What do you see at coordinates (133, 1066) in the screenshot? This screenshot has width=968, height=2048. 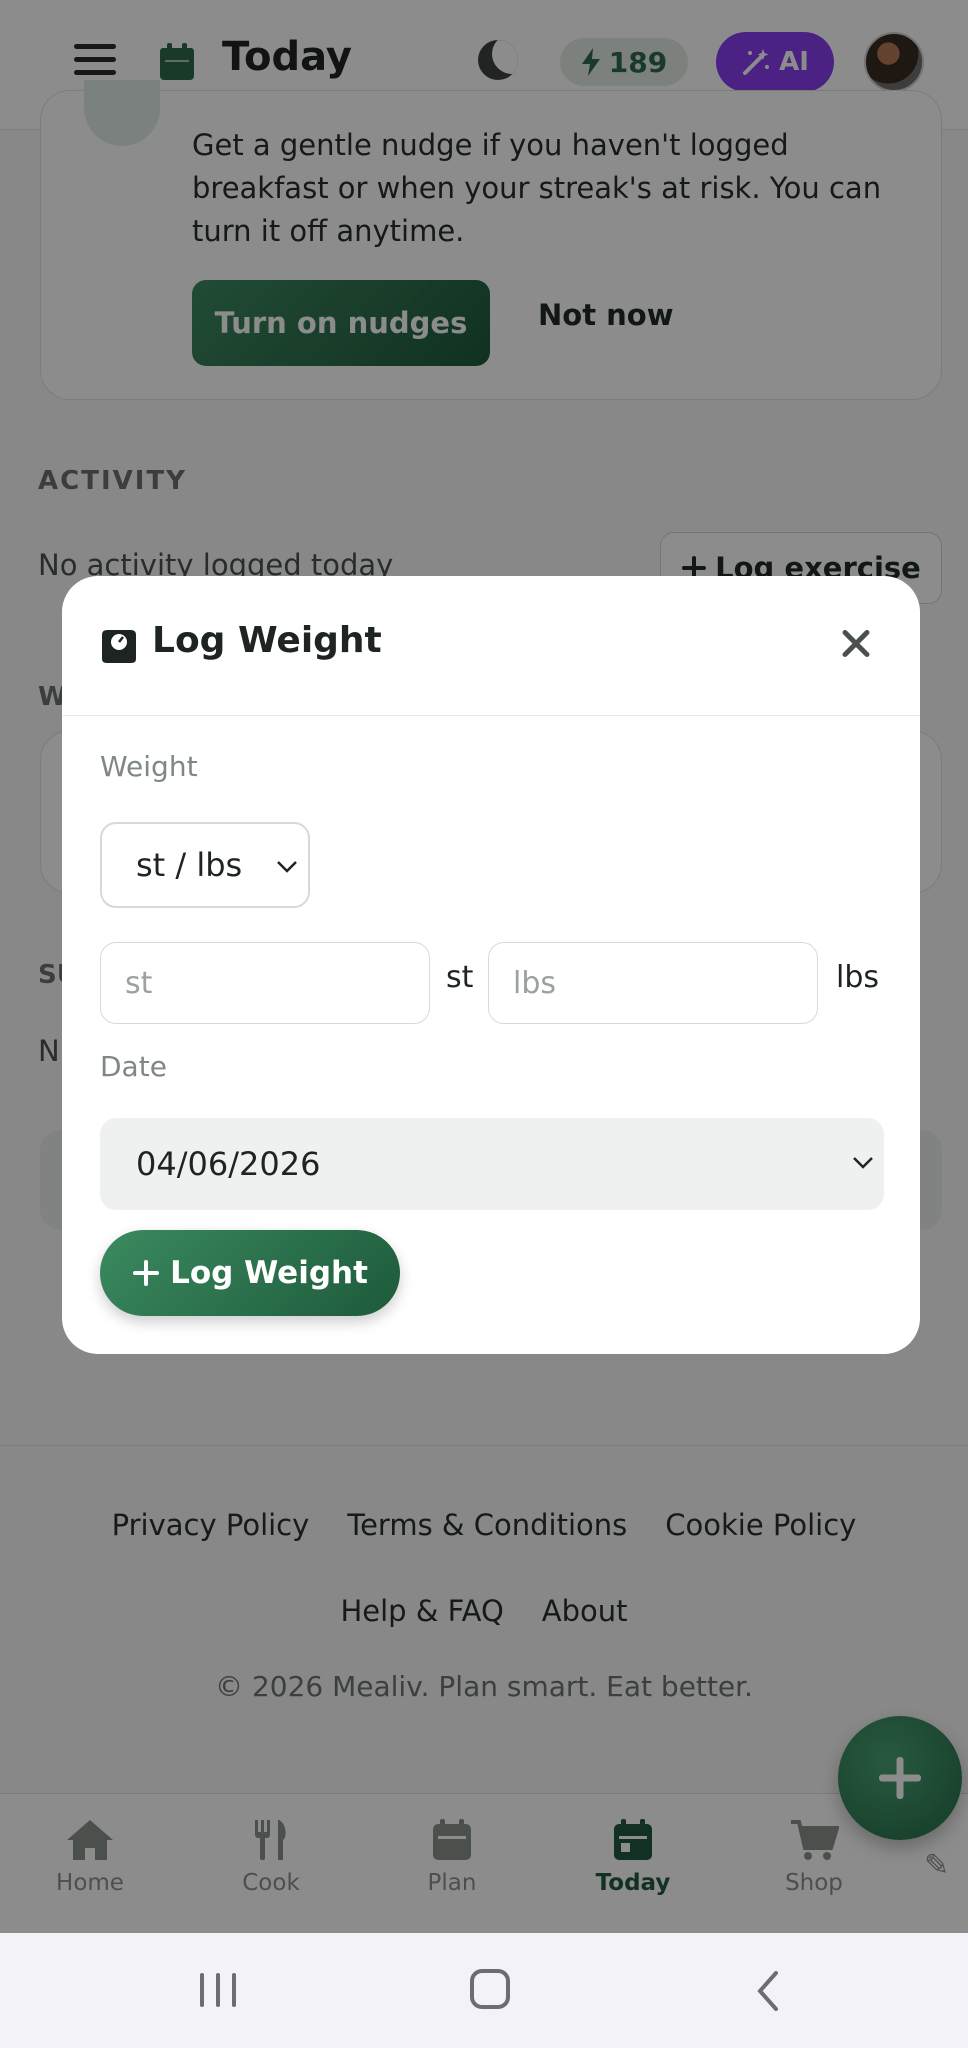 I see `date-label: Date` at bounding box center [133, 1066].